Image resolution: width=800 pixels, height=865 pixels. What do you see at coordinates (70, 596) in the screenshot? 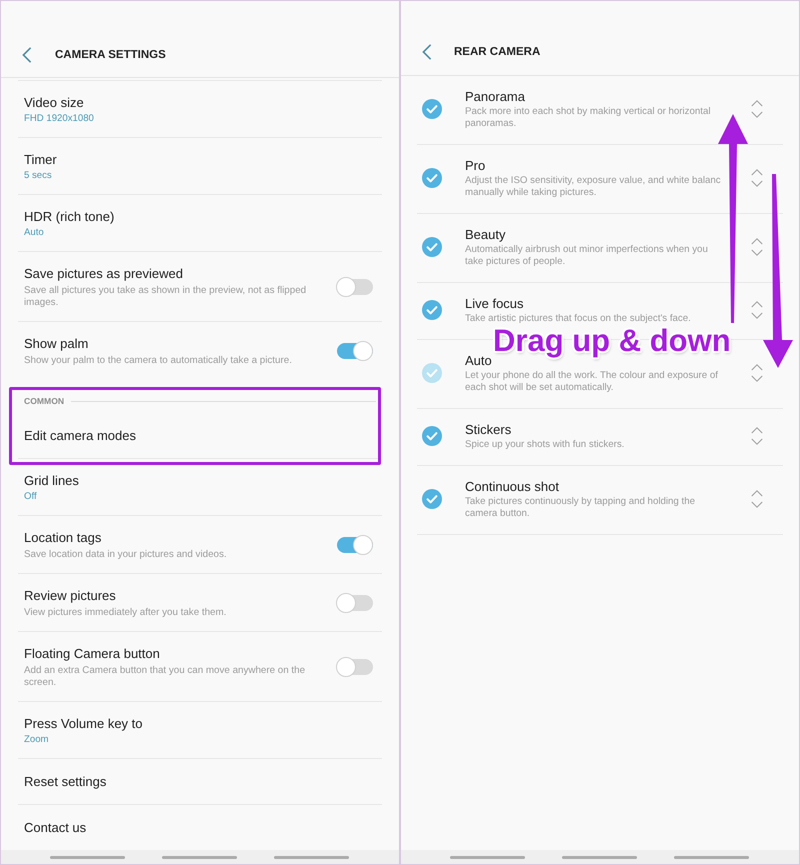
I see `setting-title: Review pictures` at bounding box center [70, 596].